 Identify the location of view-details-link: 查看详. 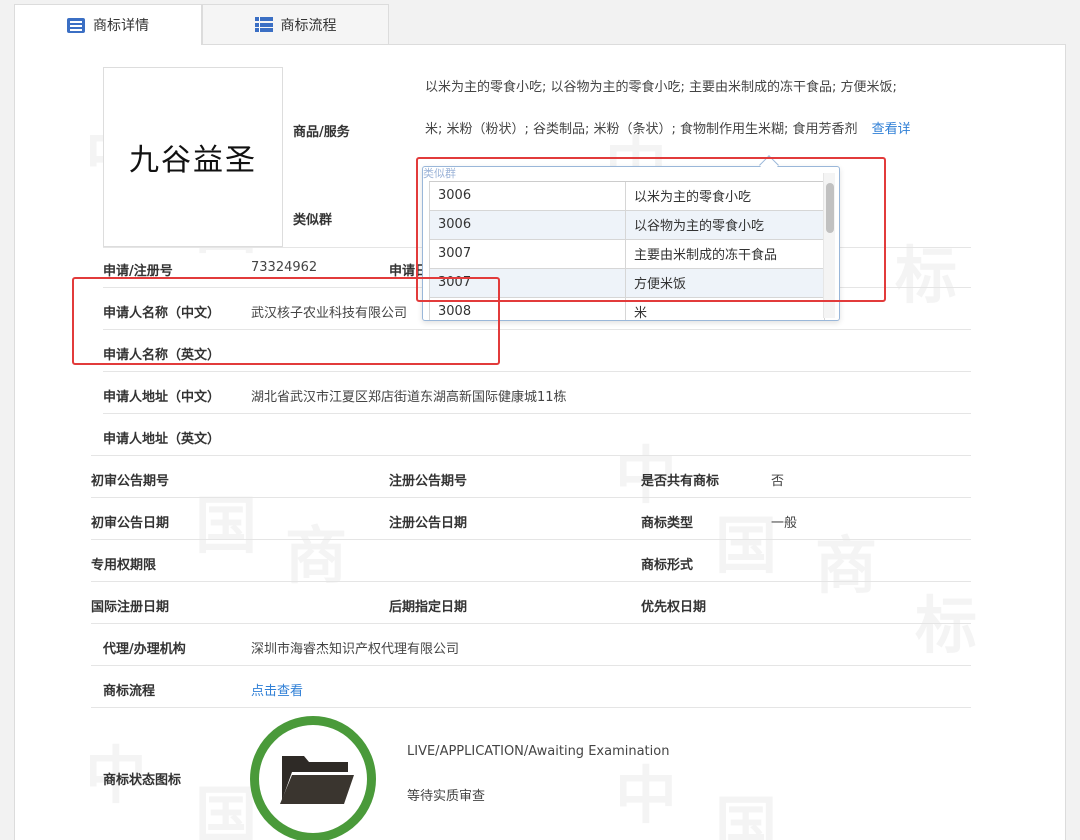
(891, 129).